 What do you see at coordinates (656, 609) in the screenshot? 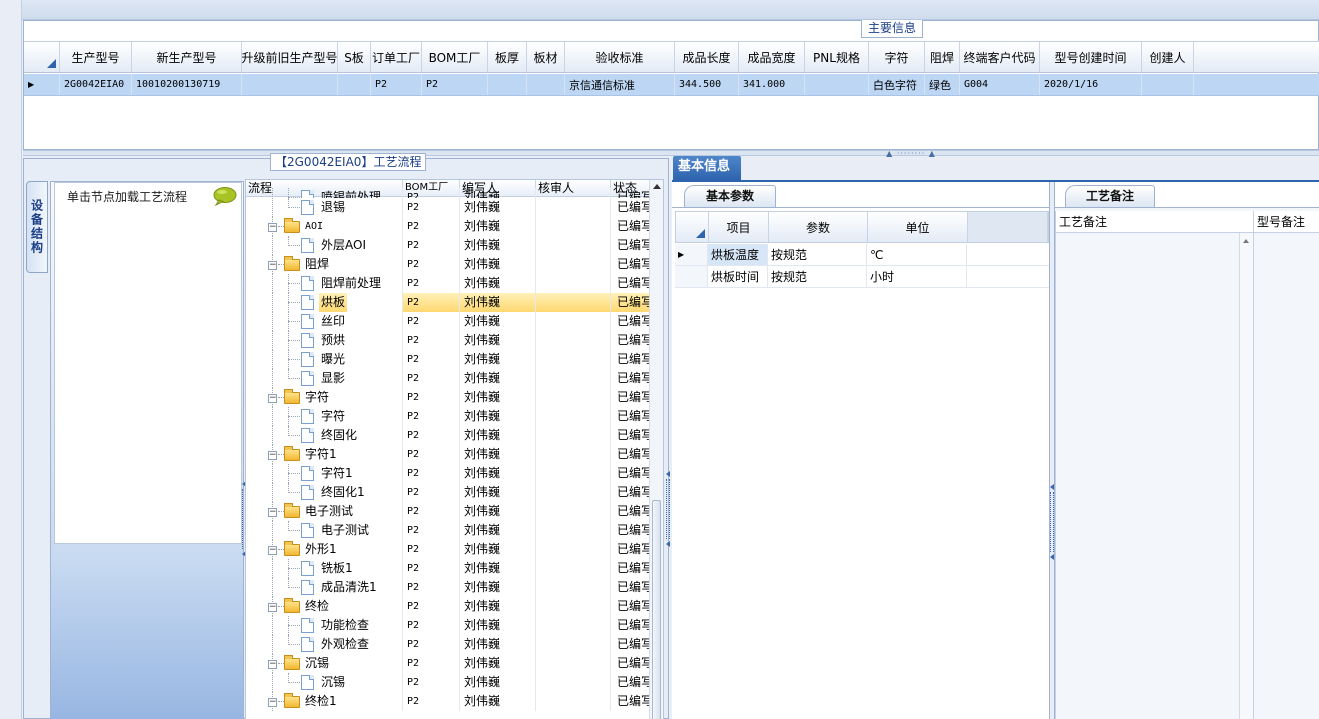
I see `scroll-thumb` at bounding box center [656, 609].